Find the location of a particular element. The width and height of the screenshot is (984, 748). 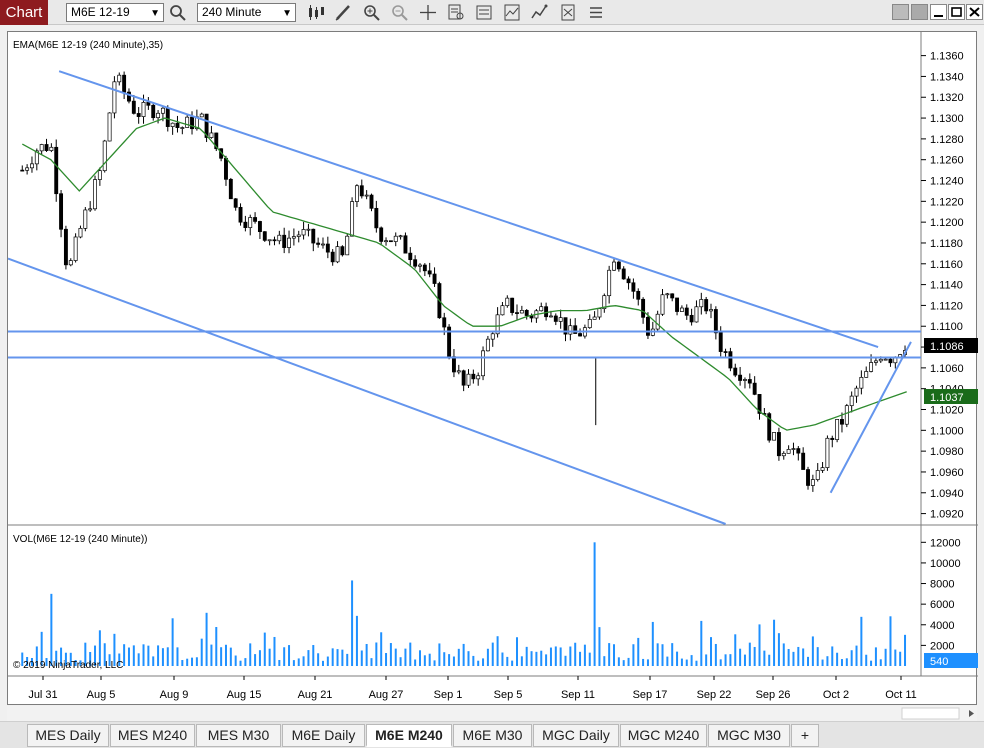

price-tick-label: 1.1200 is located at coordinates (947, 223).